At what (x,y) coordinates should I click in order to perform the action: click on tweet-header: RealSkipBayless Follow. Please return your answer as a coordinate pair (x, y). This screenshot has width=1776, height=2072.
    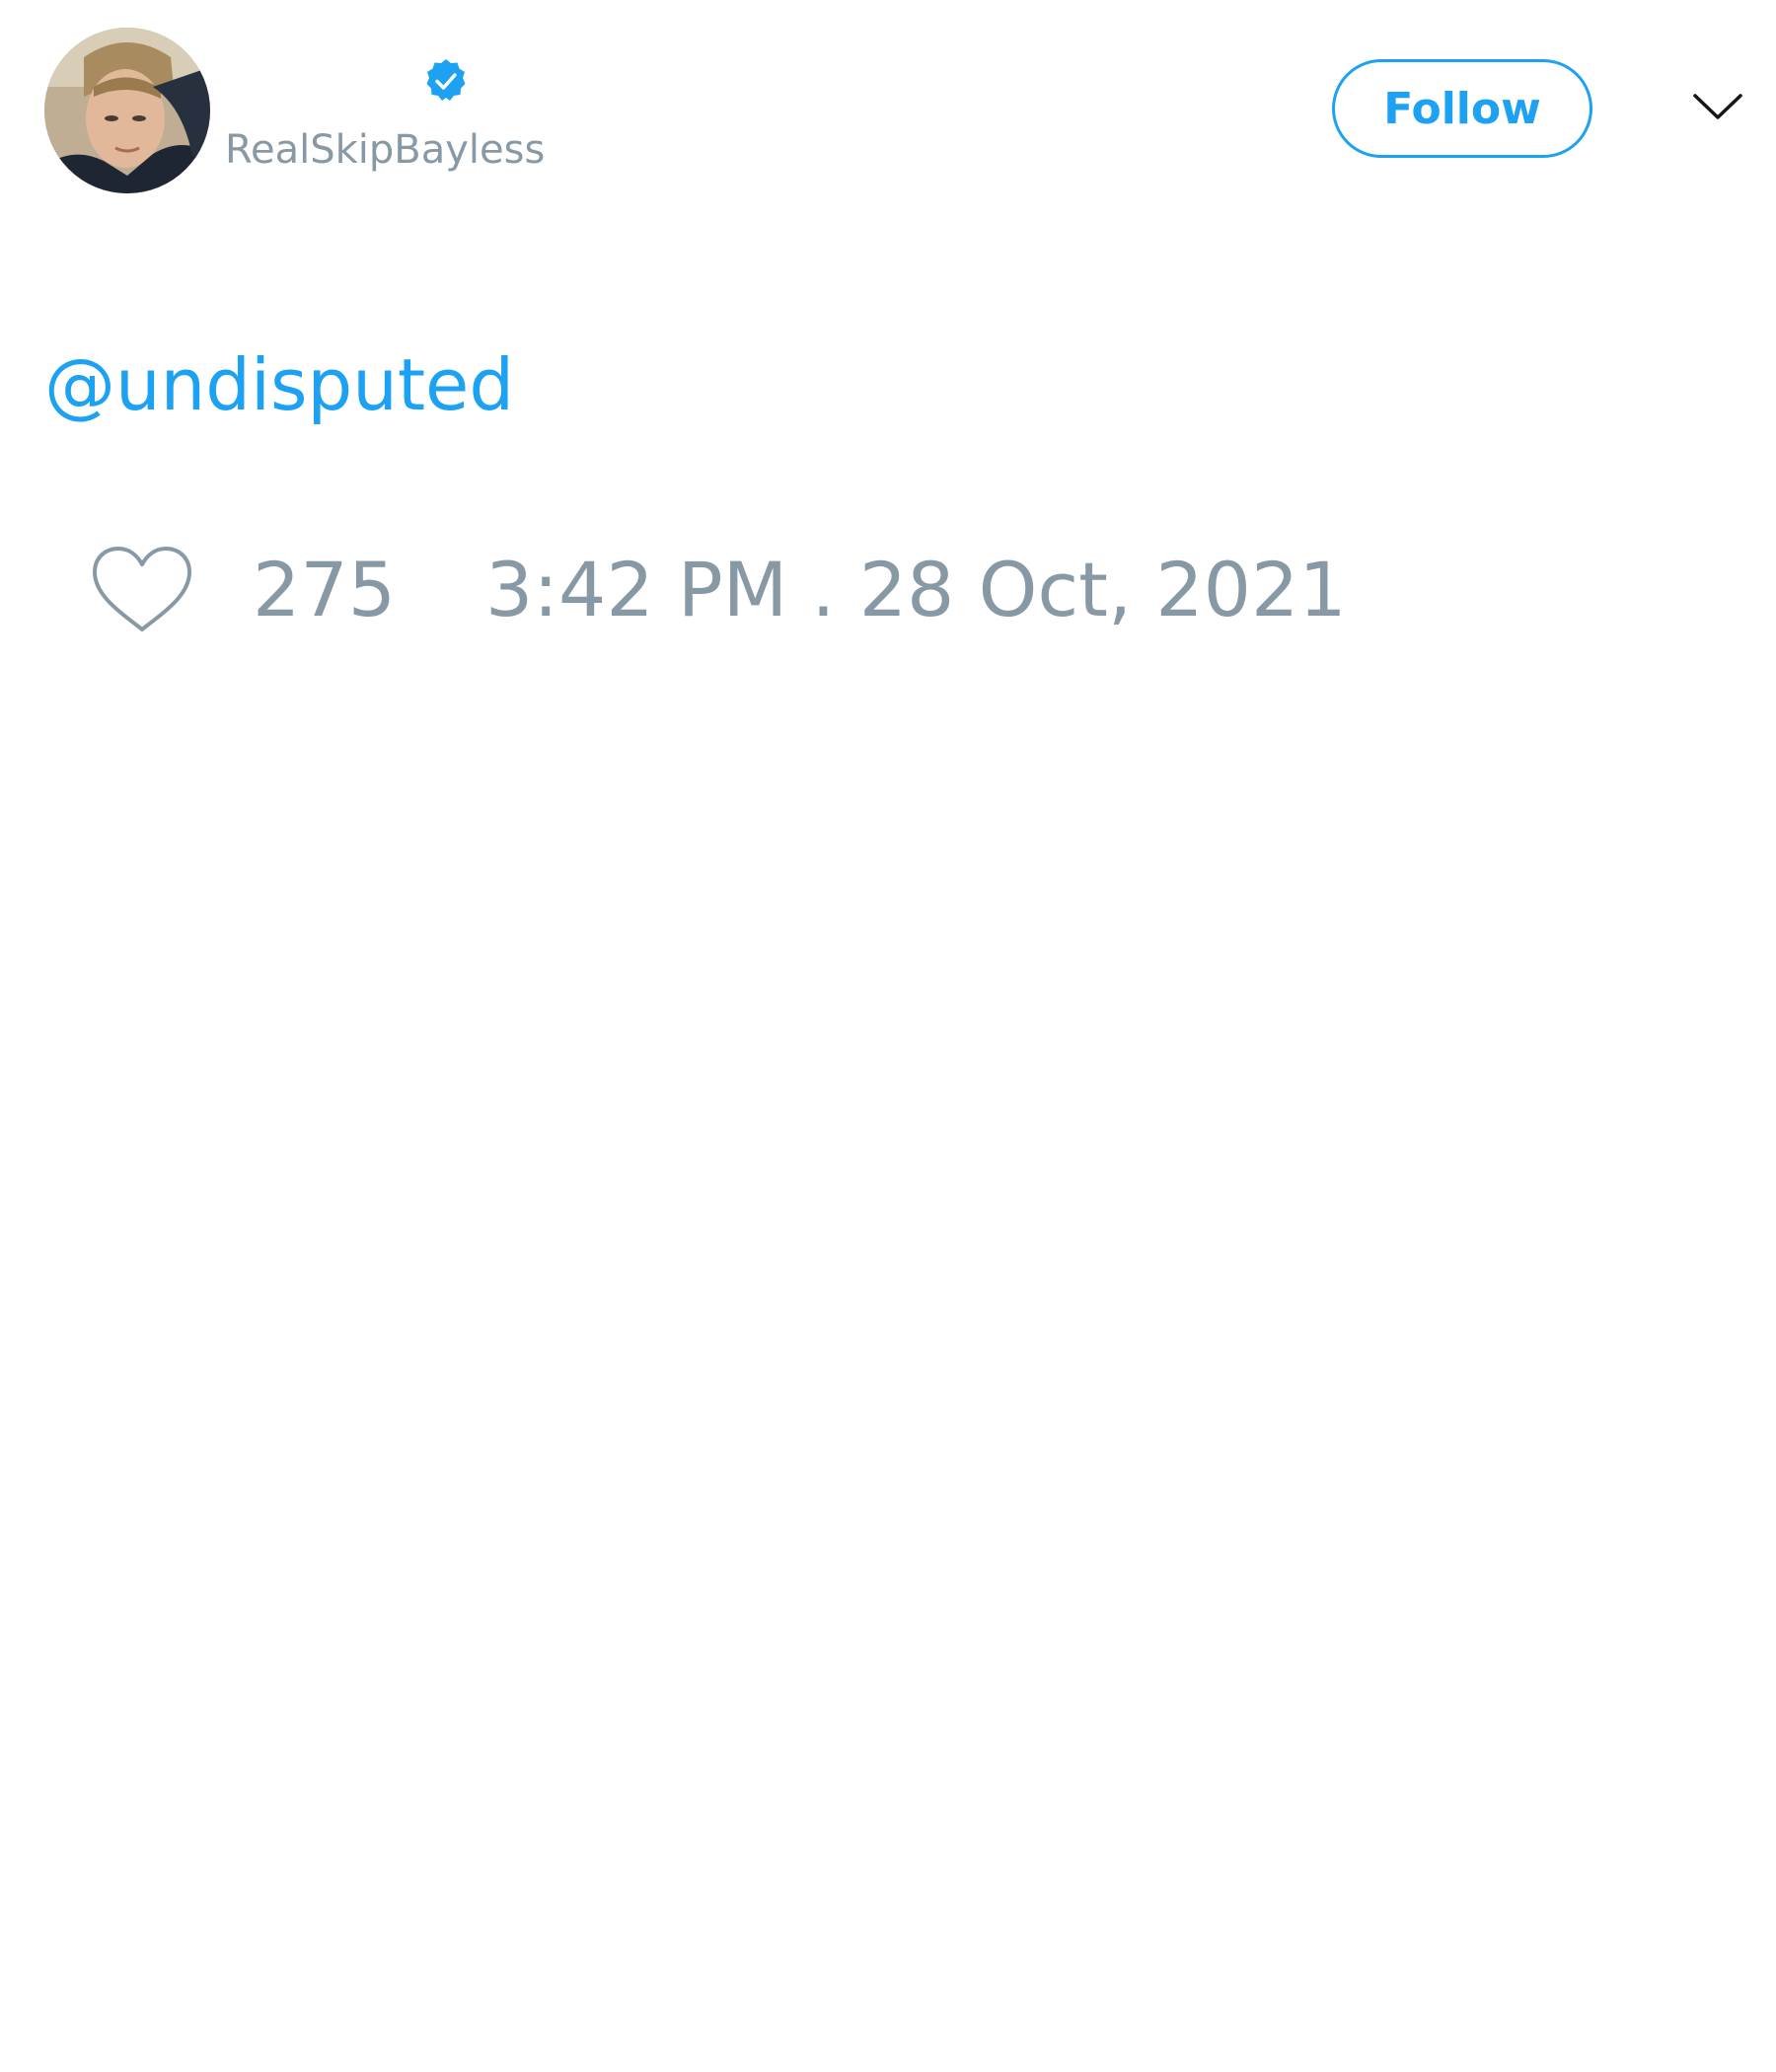
    Looking at the image, I should click on (888, 109).